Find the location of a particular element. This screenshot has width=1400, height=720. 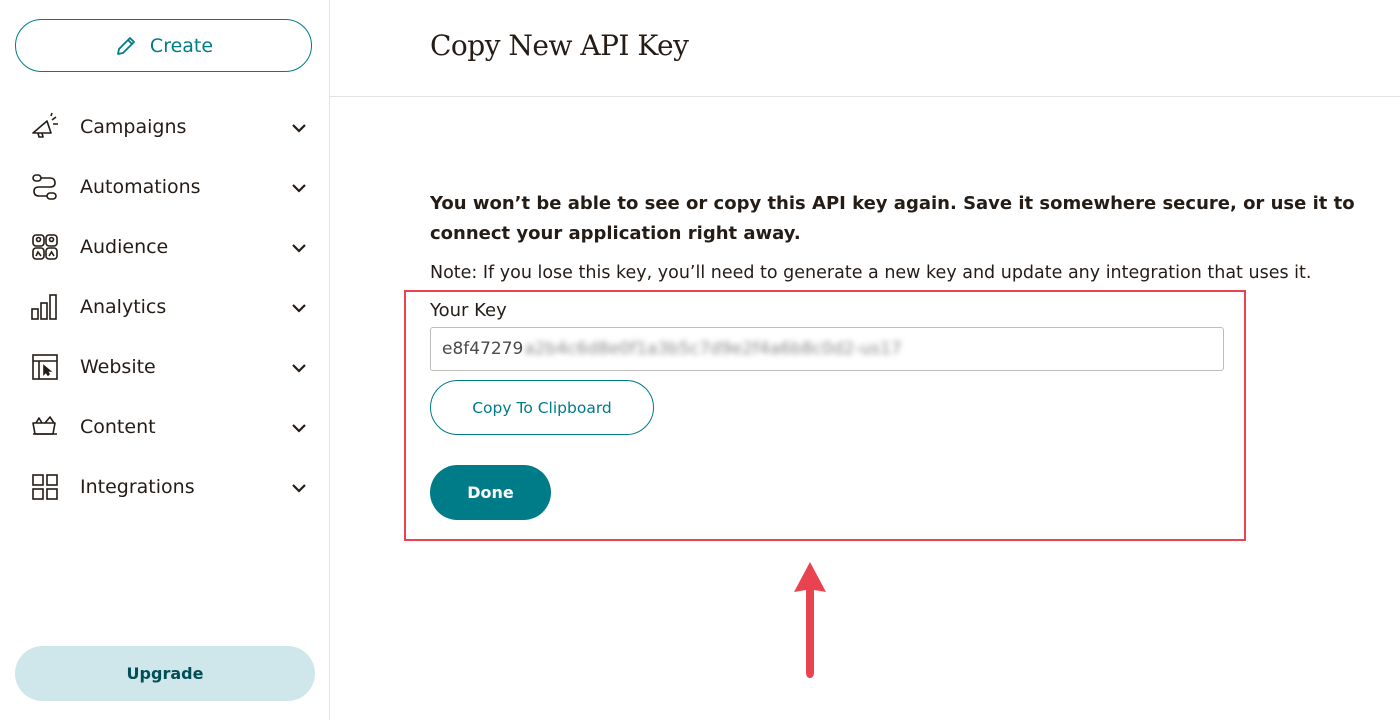

sidebar-item-label: Integrations is located at coordinates (137, 487).